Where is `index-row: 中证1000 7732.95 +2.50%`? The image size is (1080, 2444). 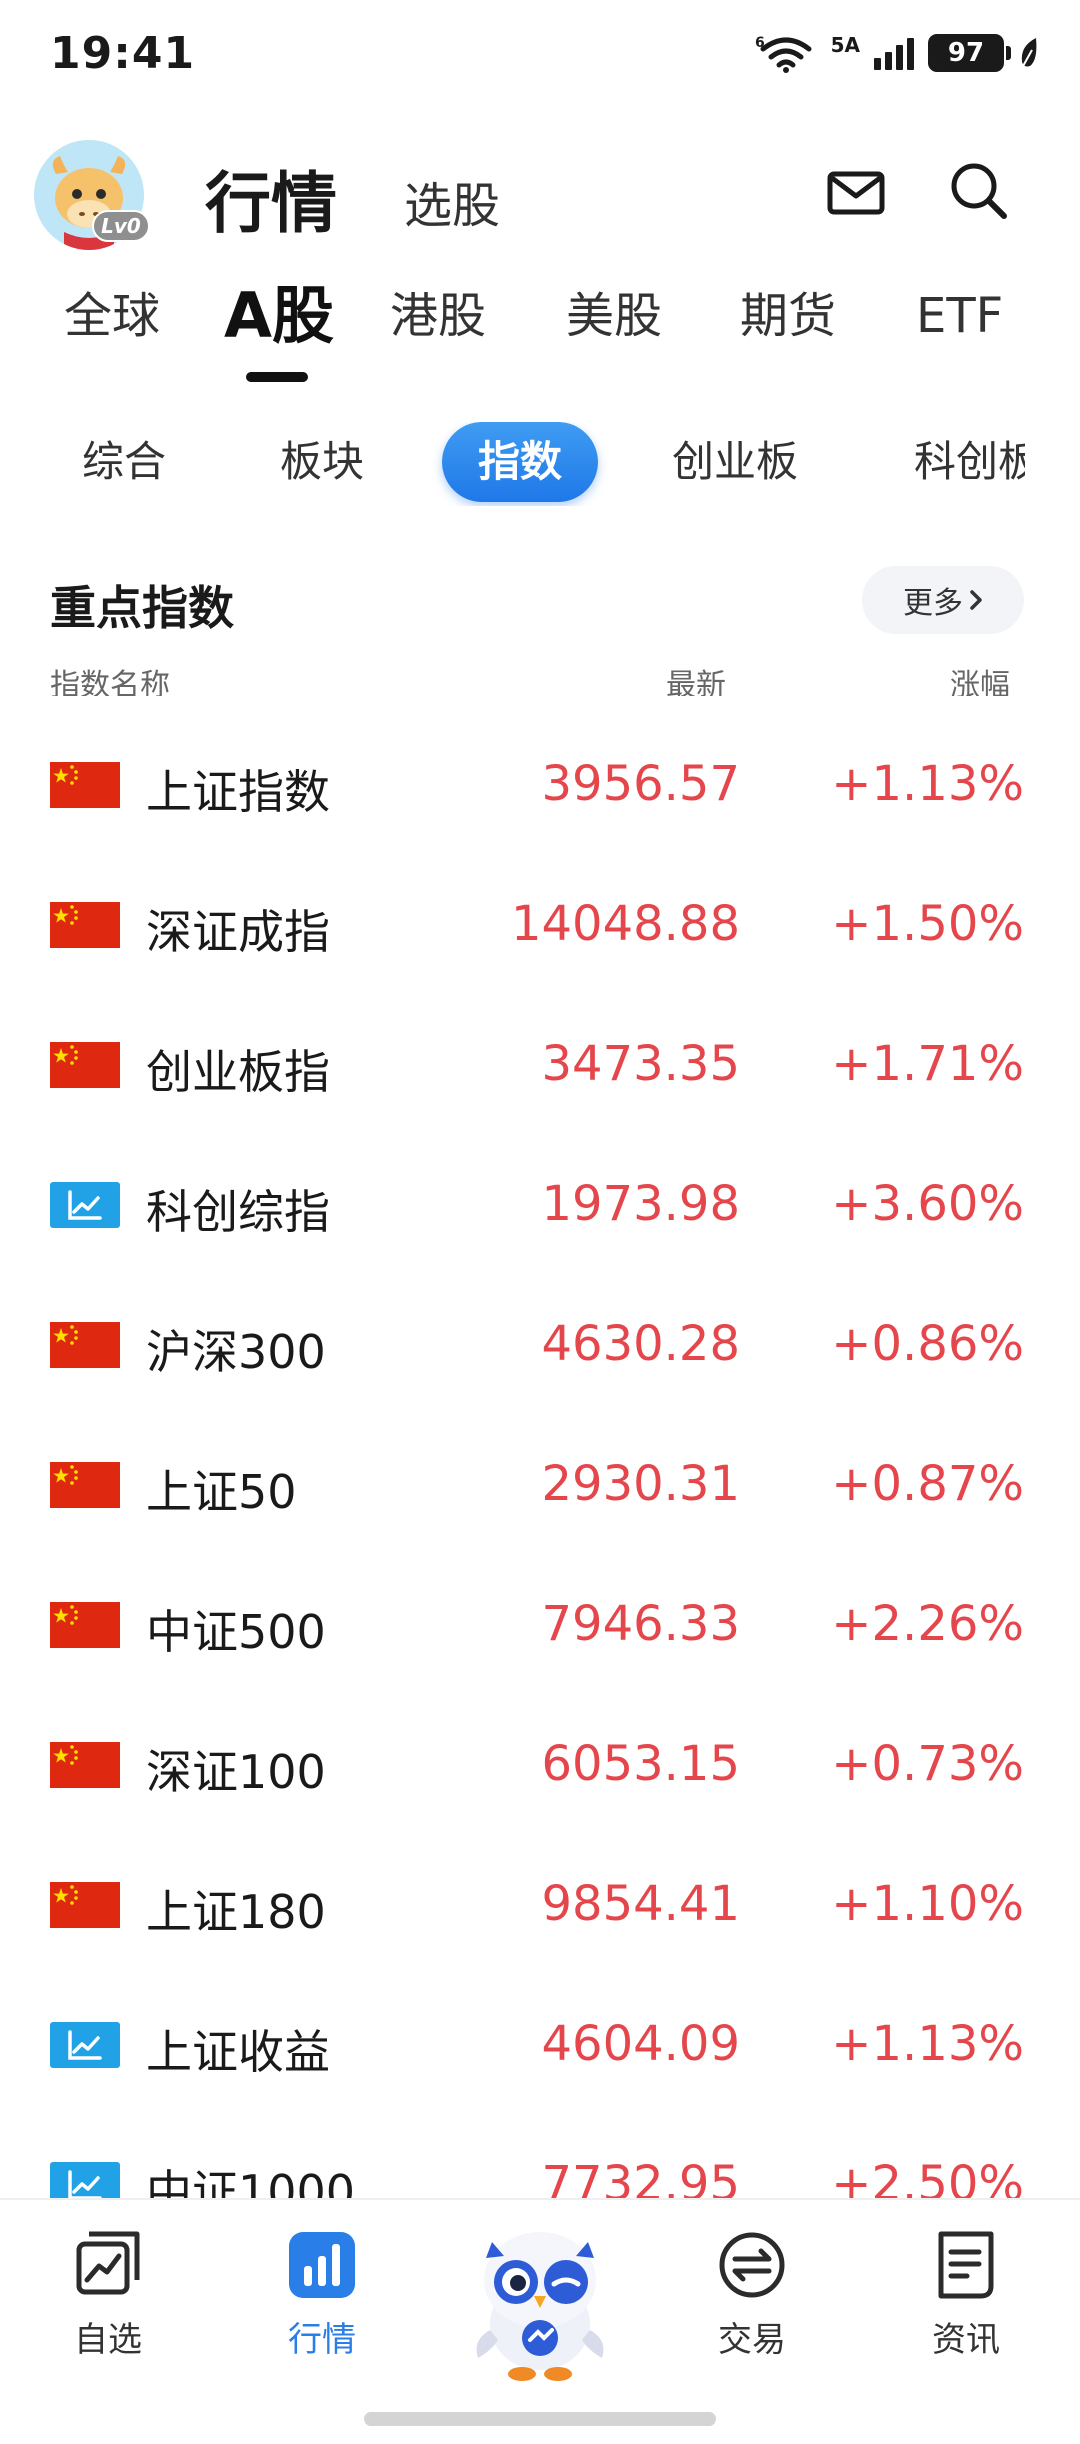
index-row: 中证1000 7732.95 +2.50% is located at coordinates (540, 2157).